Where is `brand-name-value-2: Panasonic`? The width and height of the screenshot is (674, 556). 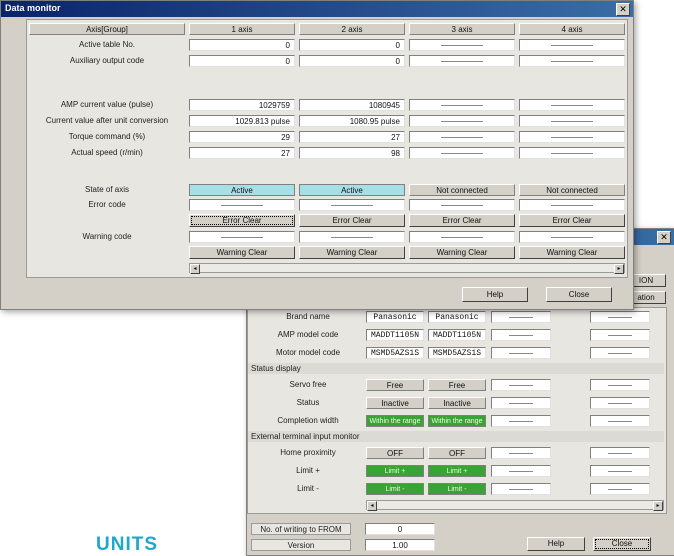
brand-name-value-2: Panasonic is located at coordinates (457, 317).